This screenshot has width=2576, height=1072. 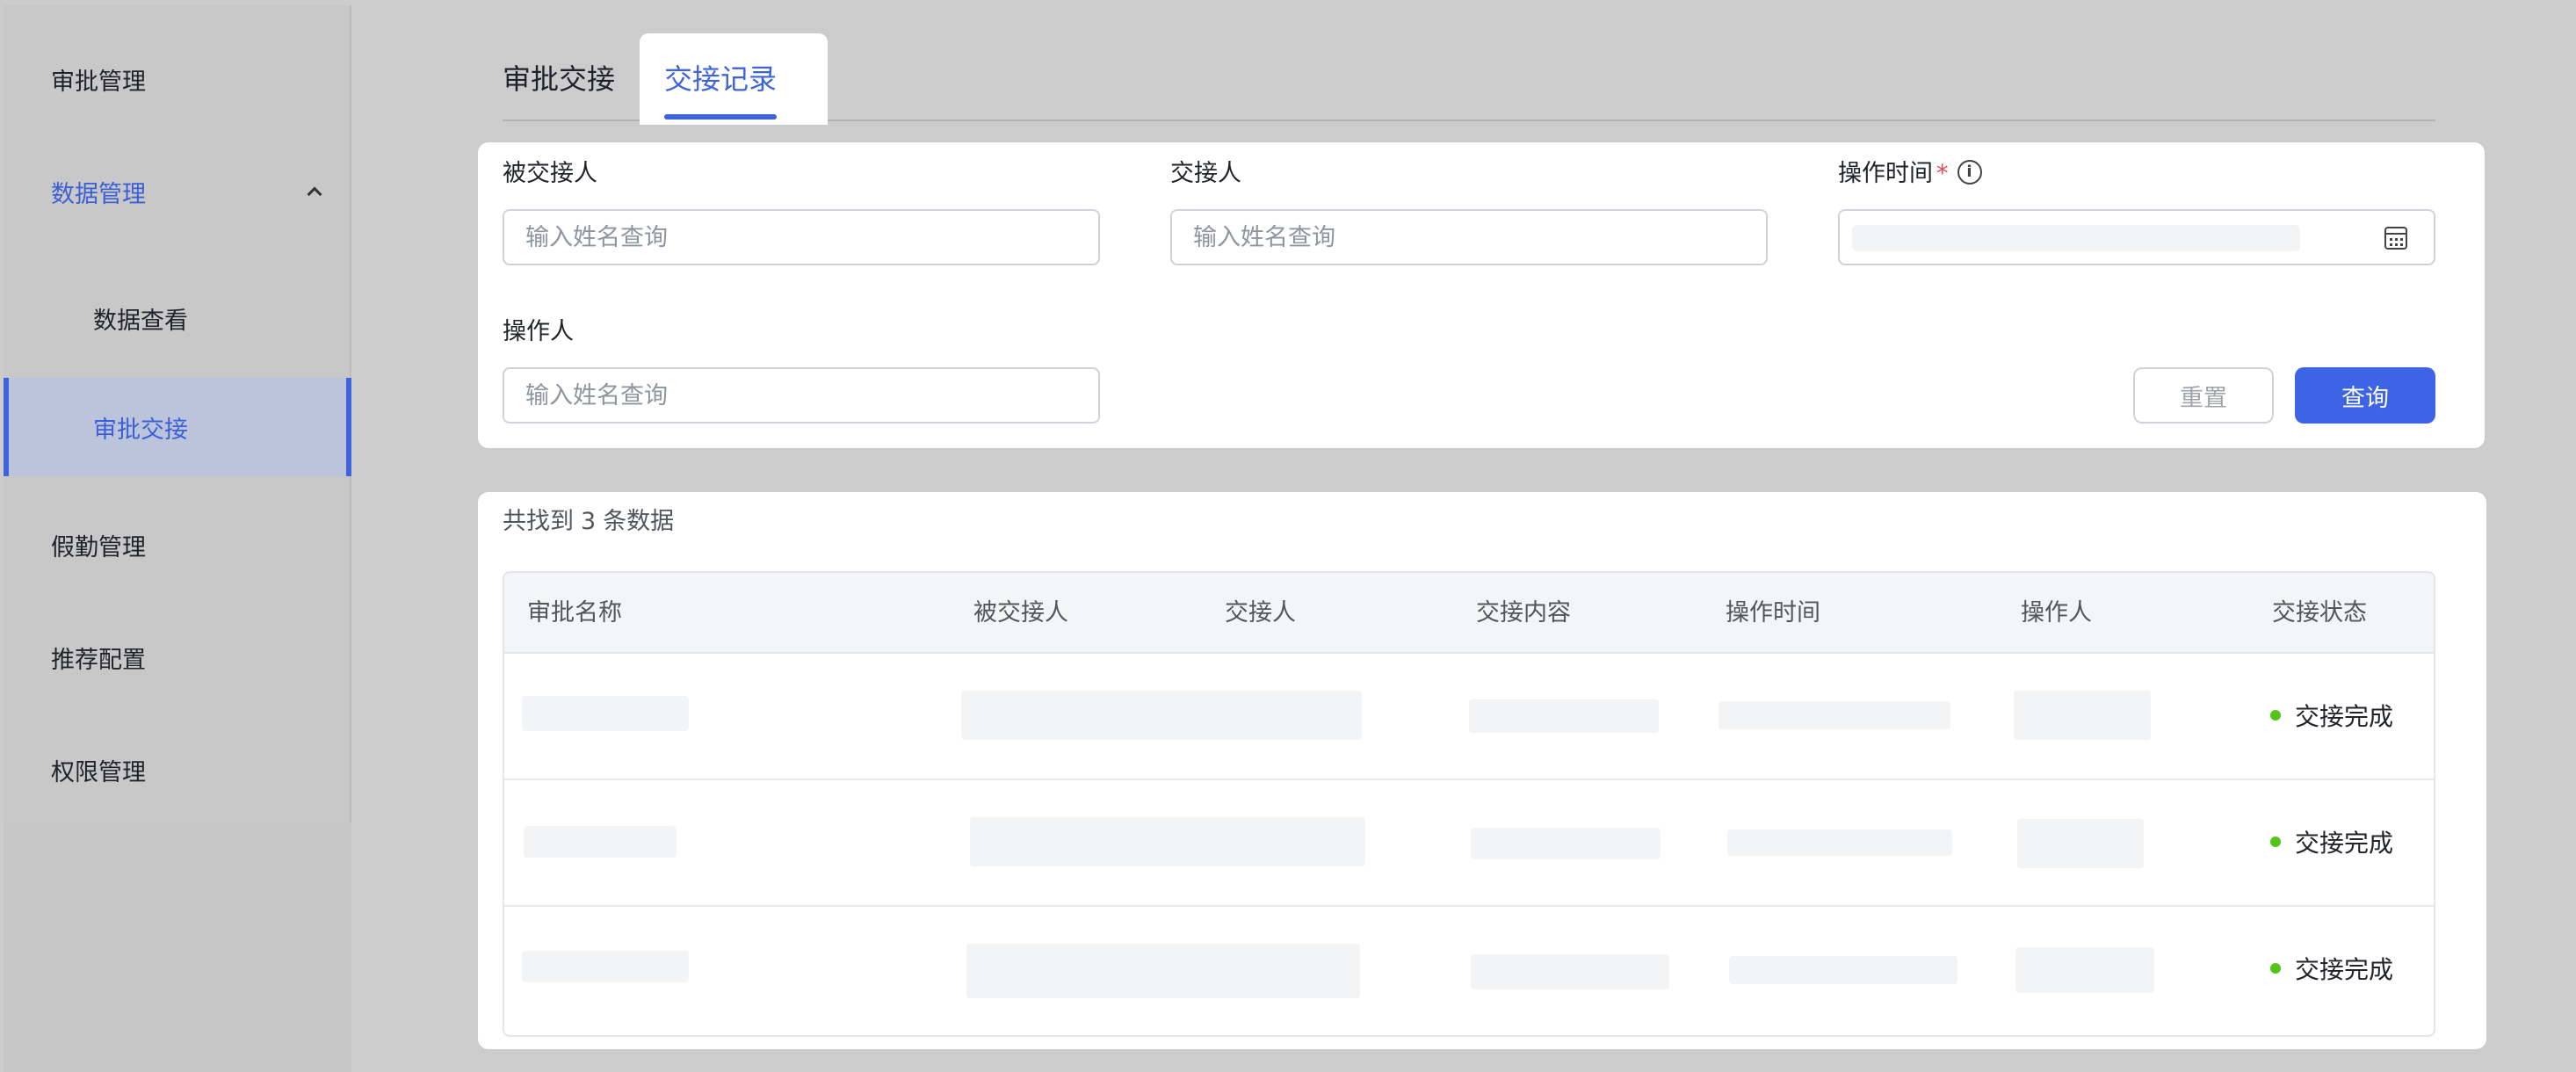 What do you see at coordinates (801, 395) in the screenshot?
I see `operator-input` at bounding box center [801, 395].